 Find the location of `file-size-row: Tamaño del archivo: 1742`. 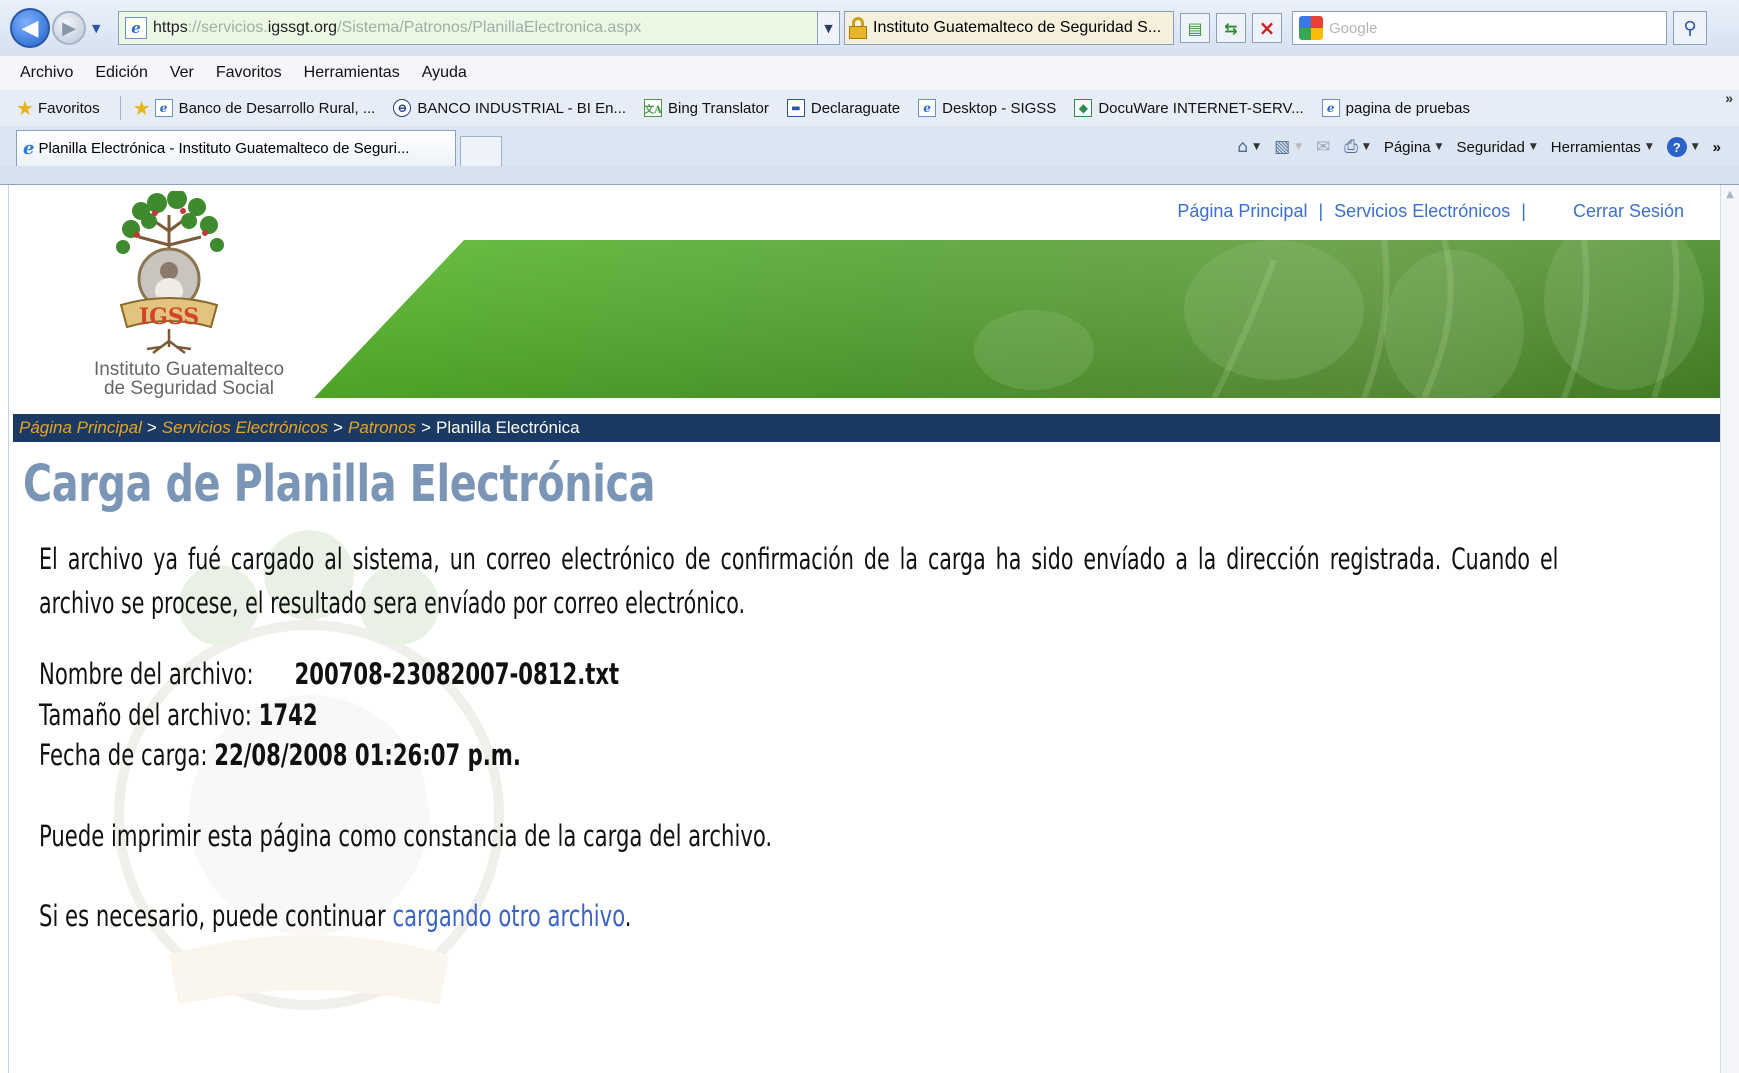

file-size-row: Tamaño del archivo: 1742 is located at coordinates (178, 715).